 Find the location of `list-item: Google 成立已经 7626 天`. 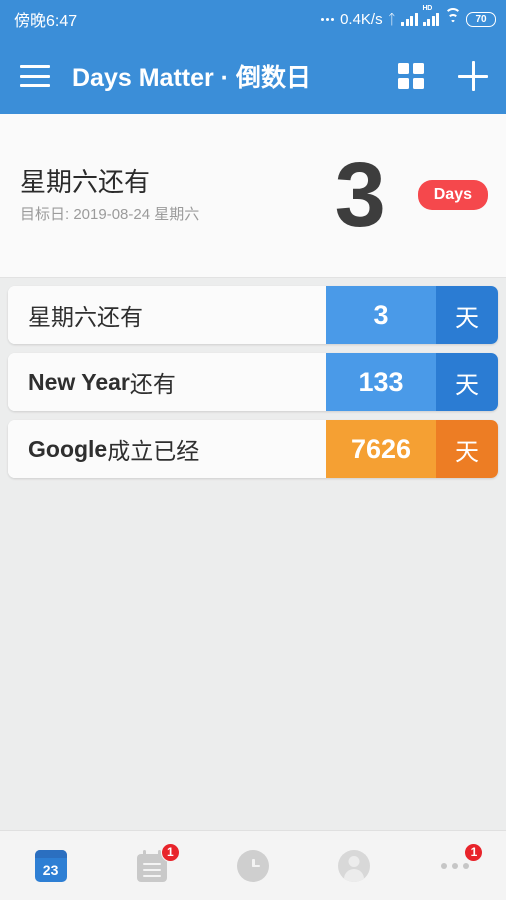

list-item: Google 成立已经 7626 天 is located at coordinates (253, 449).